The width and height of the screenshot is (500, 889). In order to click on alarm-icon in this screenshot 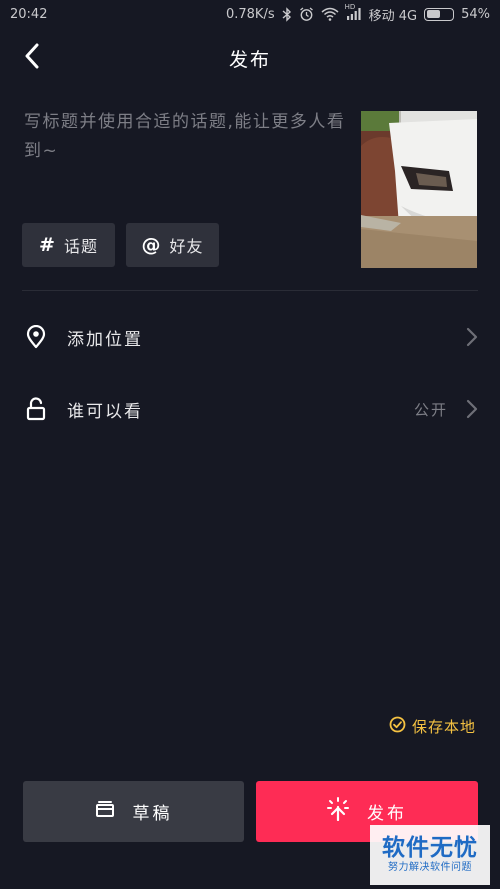, I will do `click(306, 14)`.